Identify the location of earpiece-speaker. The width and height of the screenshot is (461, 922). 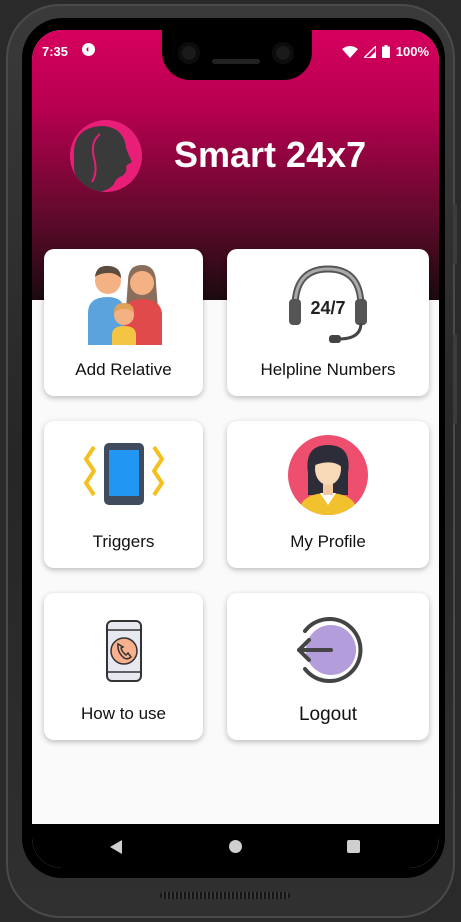
(236, 61).